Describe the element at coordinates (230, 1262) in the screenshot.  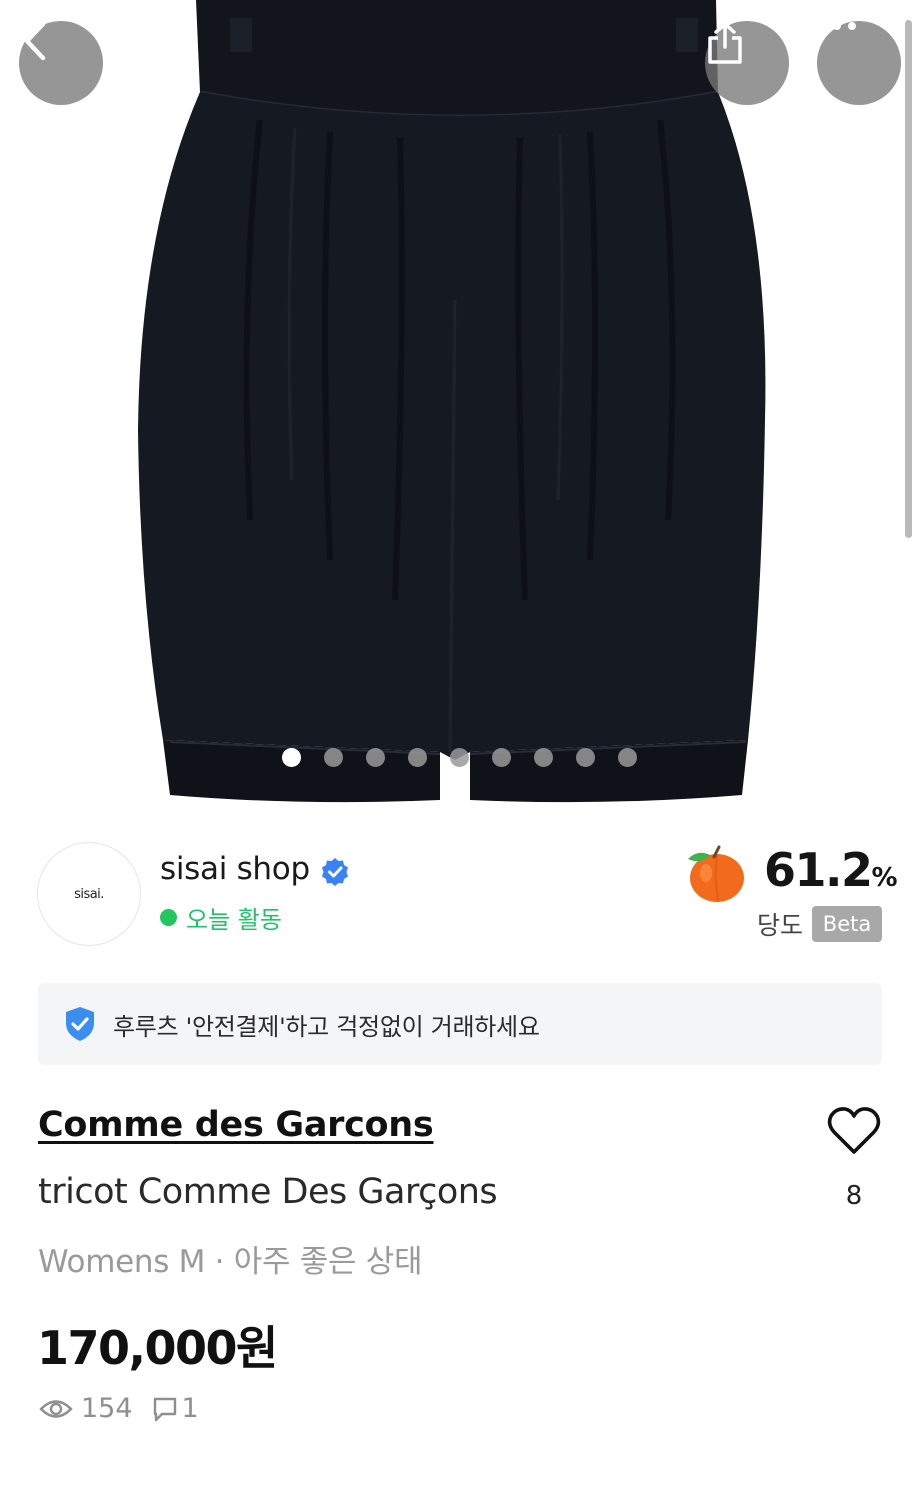
I see `product-size-condition: Womens M · 아주 좋은 상태` at that location.